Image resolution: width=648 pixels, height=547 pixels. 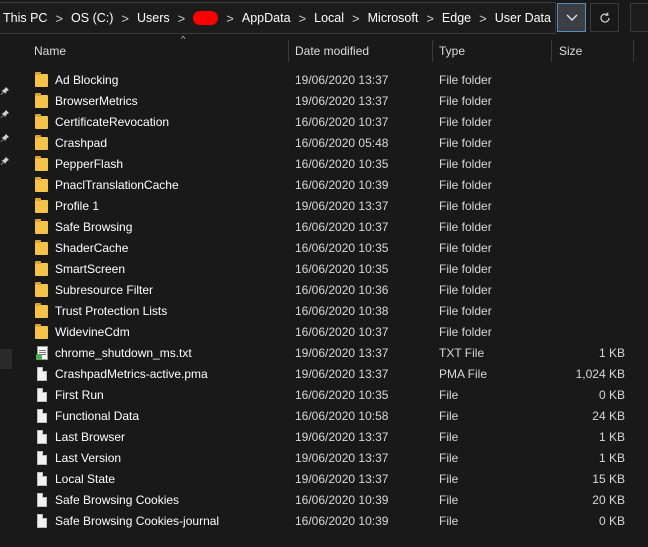 I want to click on crumb-appdata: AppData, so click(x=266, y=18).